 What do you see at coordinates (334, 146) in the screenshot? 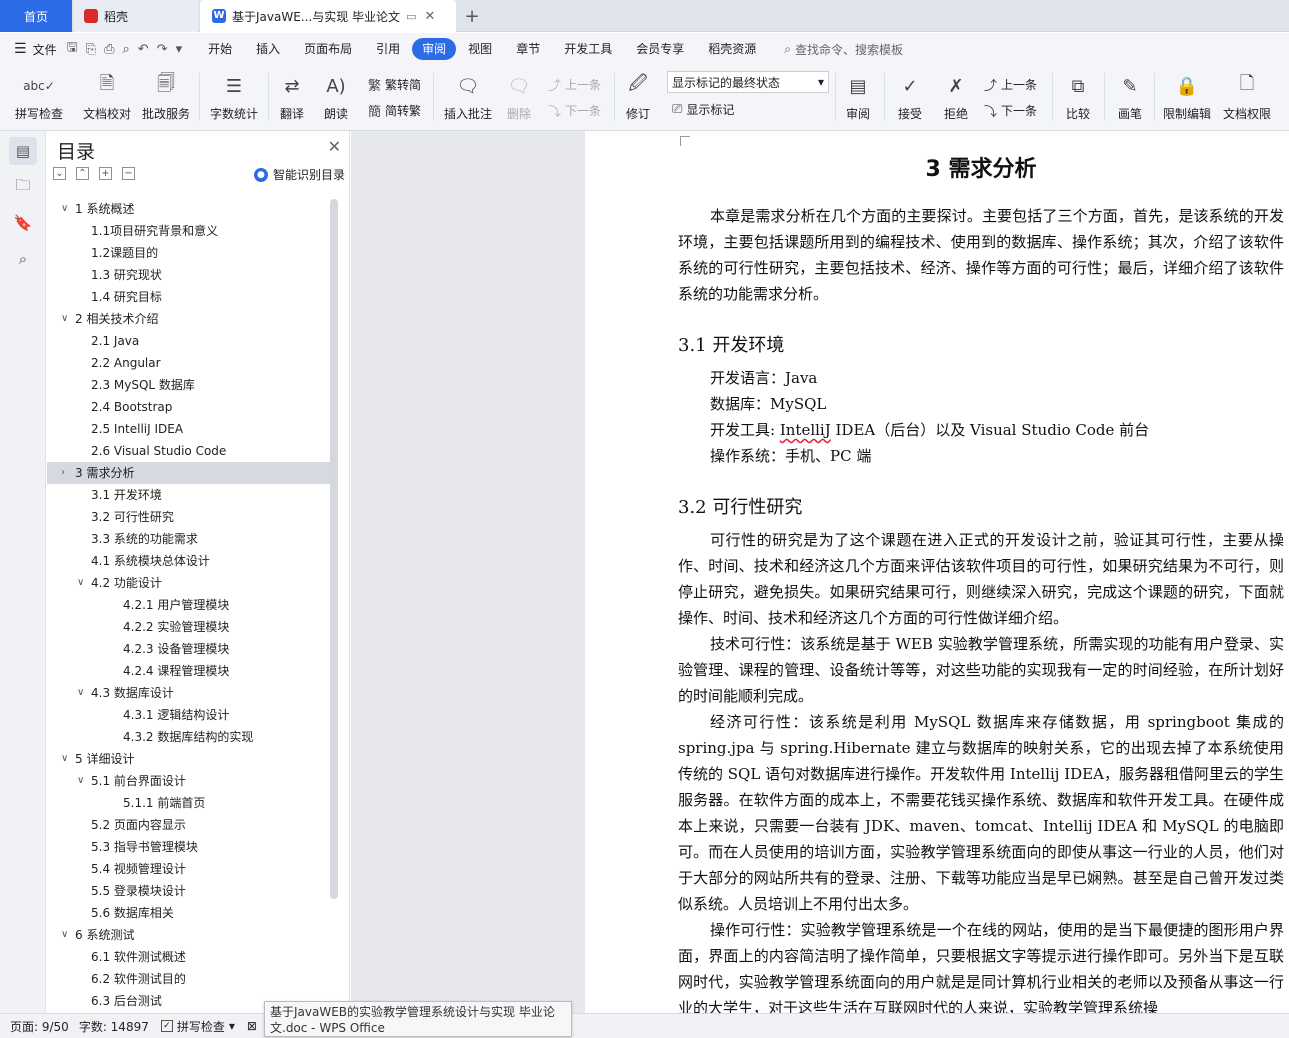
I see `close-icon: ✕` at bounding box center [334, 146].